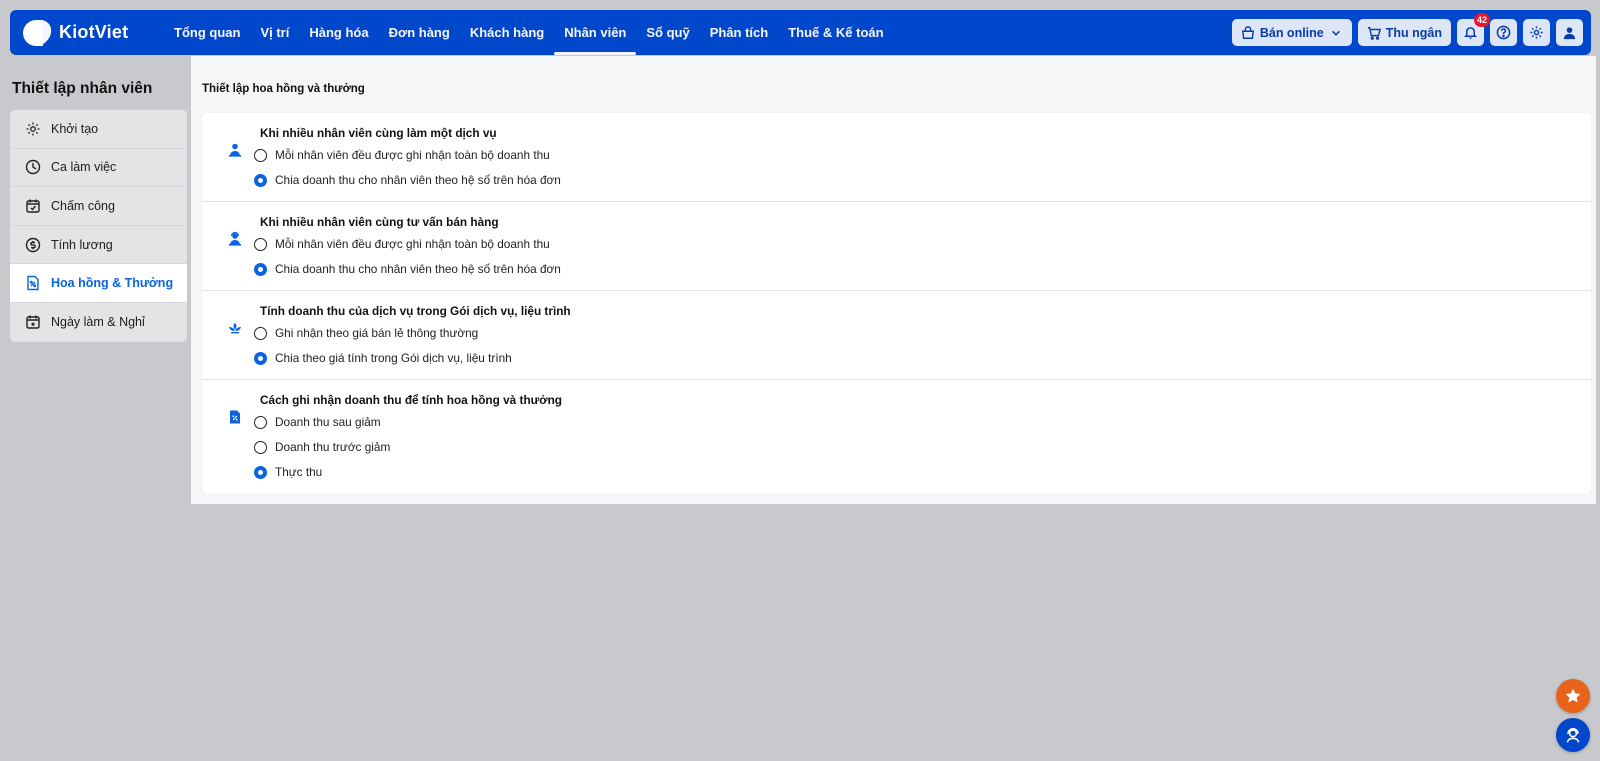 The height and width of the screenshot is (761, 1600). Describe the element at coordinates (283, 89) in the screenshot. I see `page-title: Thiết lập hoa hồng và thưởng` at that location.